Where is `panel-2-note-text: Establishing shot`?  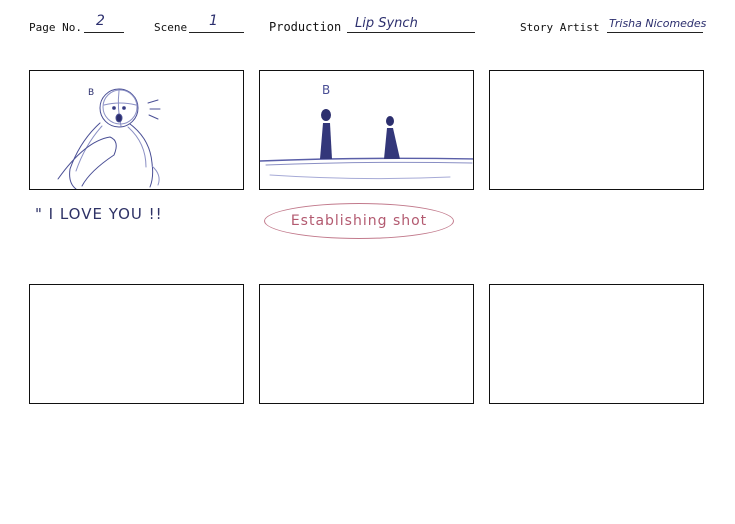 panel-2-note-text: Establishing shot is located at coordinates (359, 221).